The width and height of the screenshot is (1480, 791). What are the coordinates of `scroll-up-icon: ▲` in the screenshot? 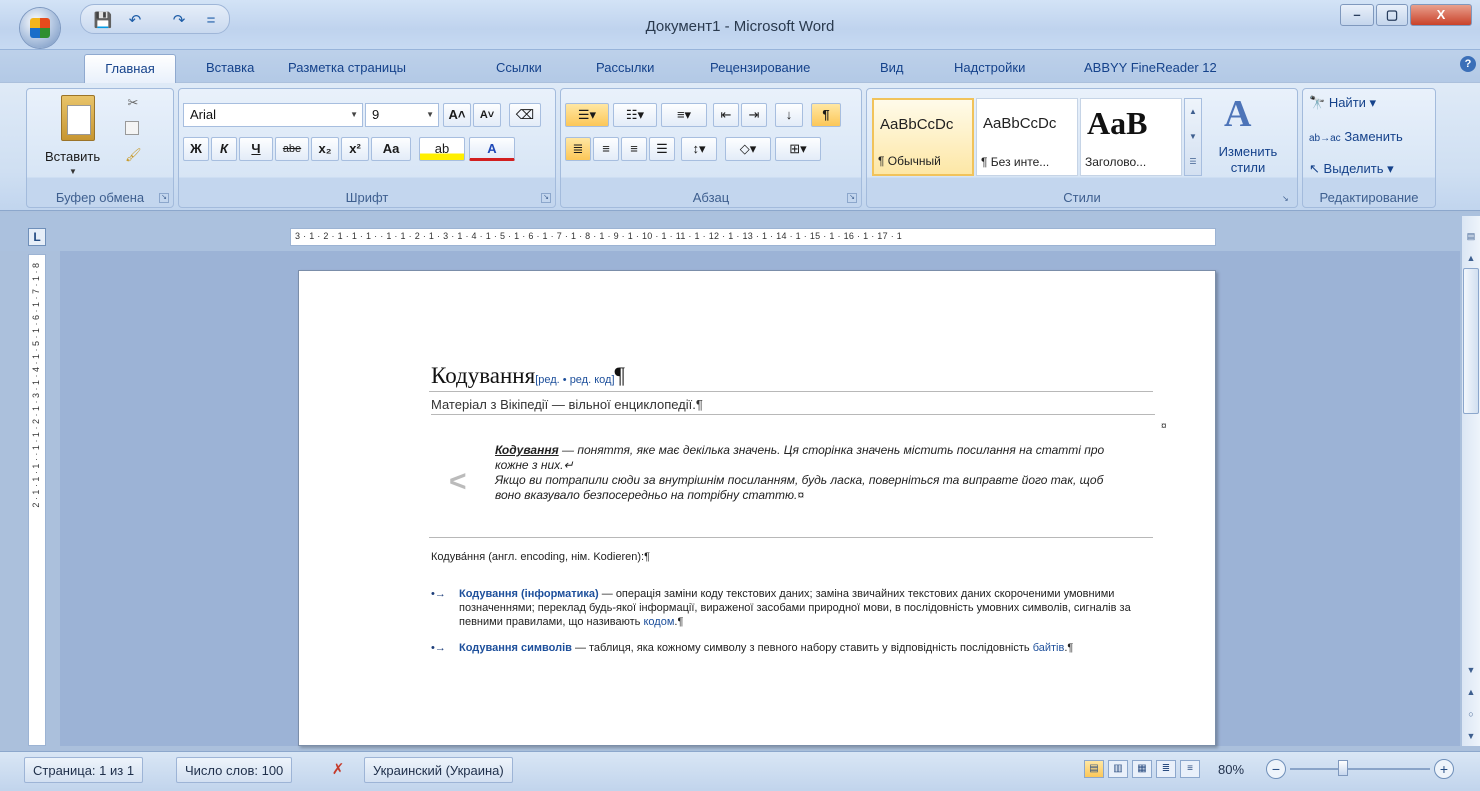 It's located at (1471, 258).